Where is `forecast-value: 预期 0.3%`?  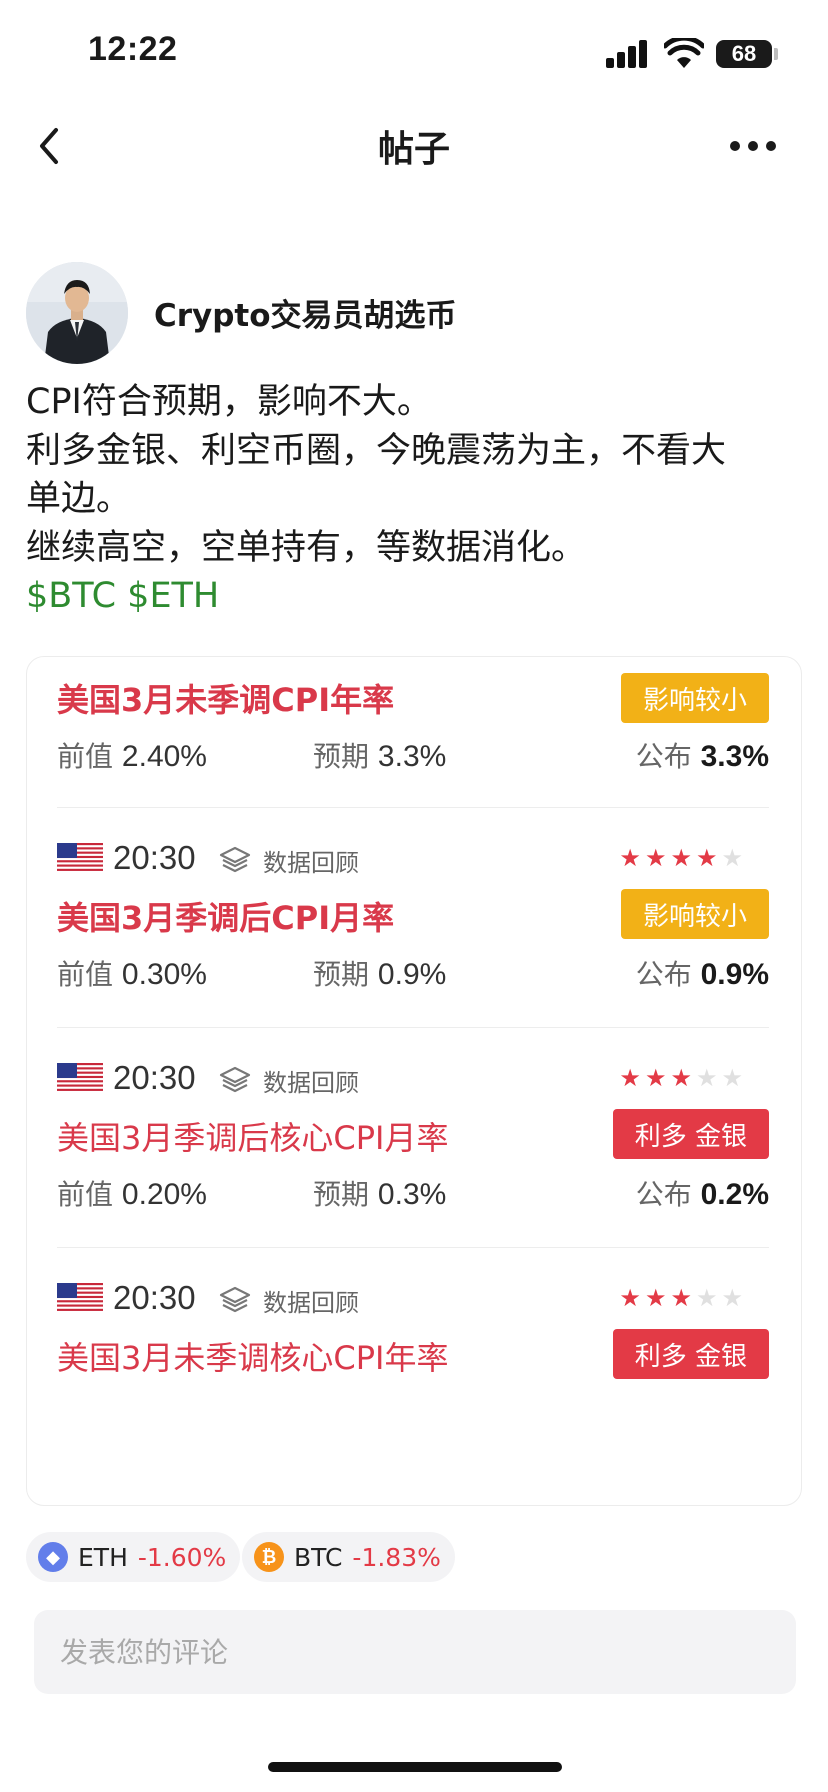
forecast-value: 预期 0.3% is located at coordinates (380, 1194).